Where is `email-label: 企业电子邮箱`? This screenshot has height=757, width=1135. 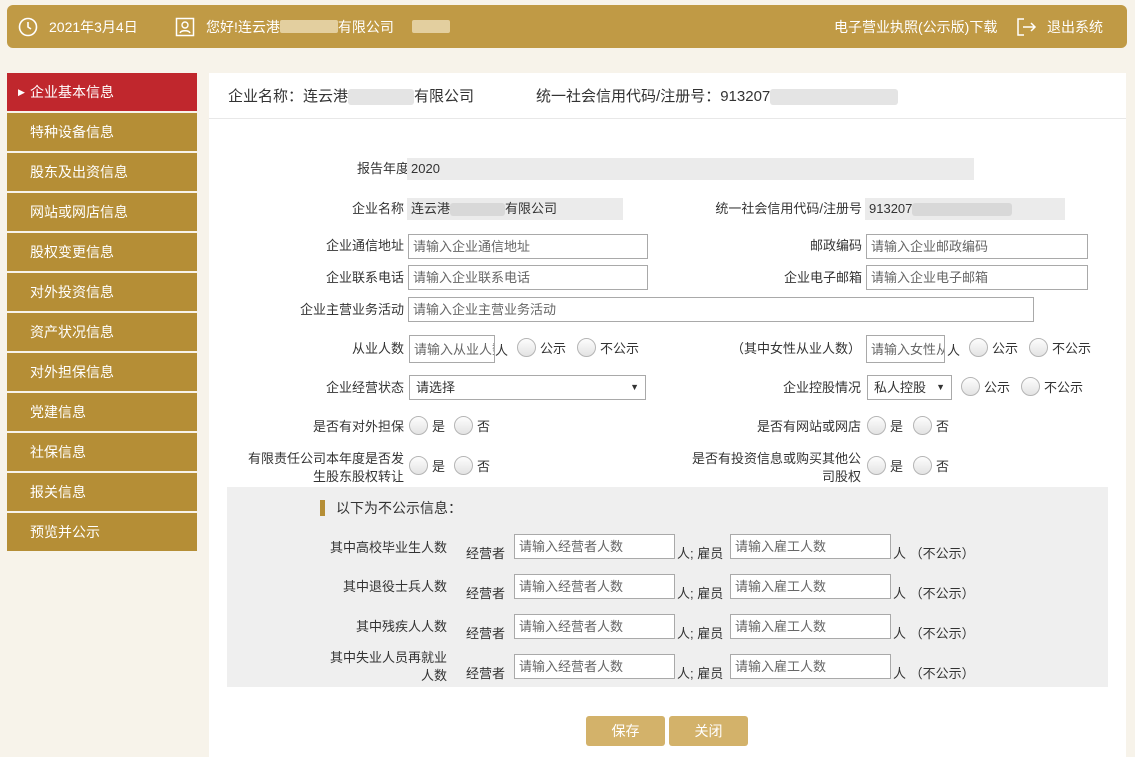
email-label: 企业电子邮箱 is located at coordinates (822, 277).